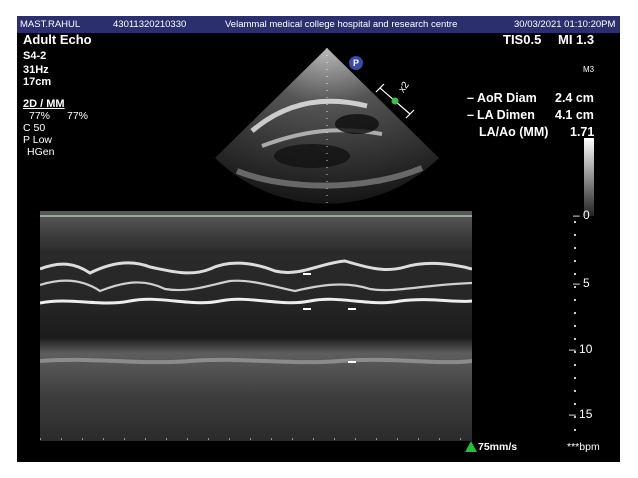  Describe the element at coordinates (471, 446) in the screenshot. I see `sweep-speed-icon` at that location.